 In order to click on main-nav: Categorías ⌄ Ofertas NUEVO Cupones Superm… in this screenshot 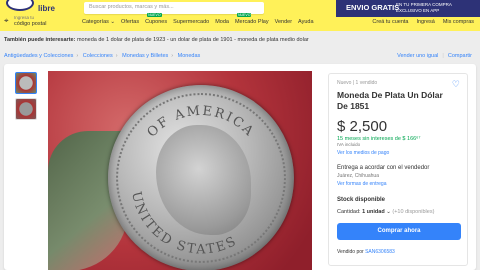, I will do `click(198, 20)`.